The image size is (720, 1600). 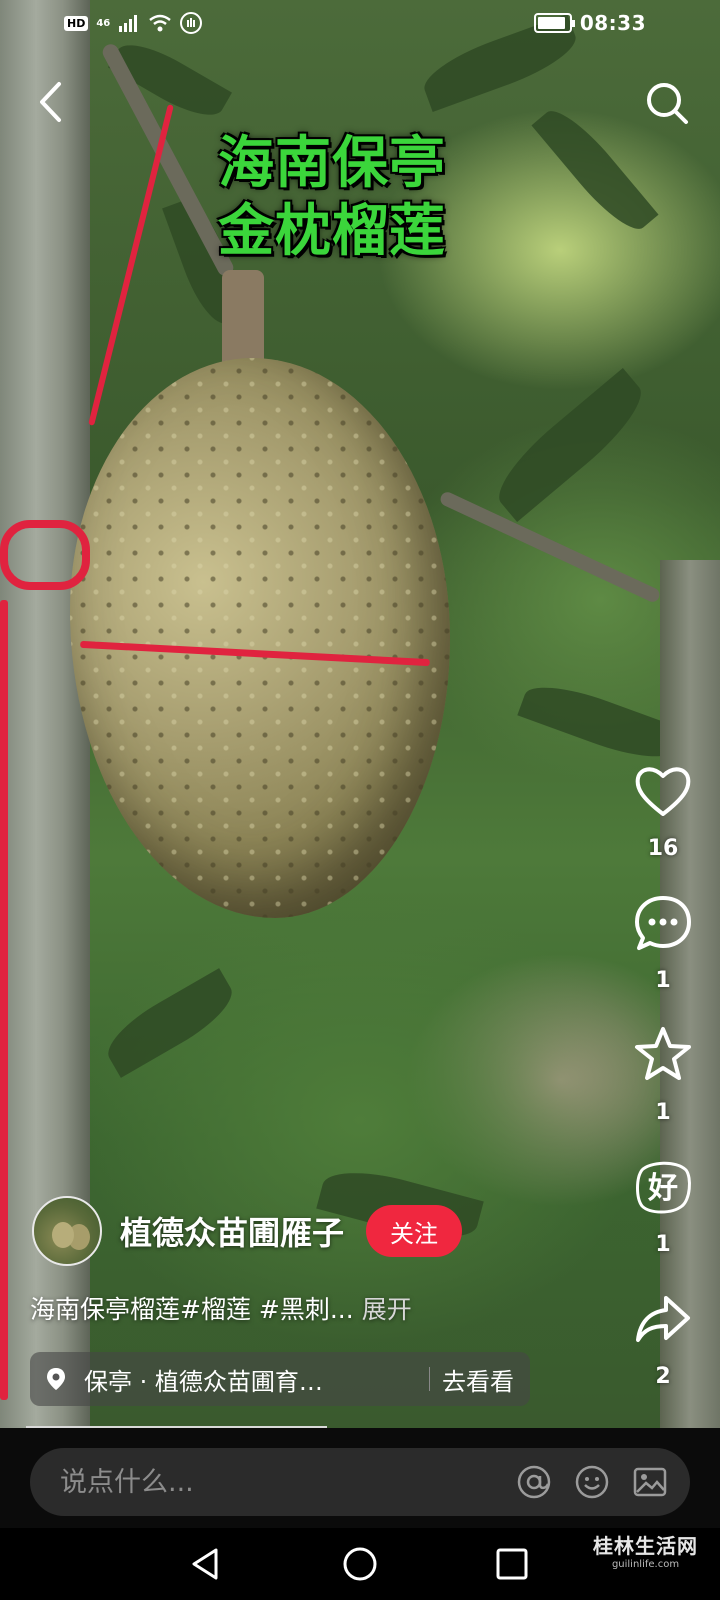 I want to click on battery-icon, so click(x=554, y=23).